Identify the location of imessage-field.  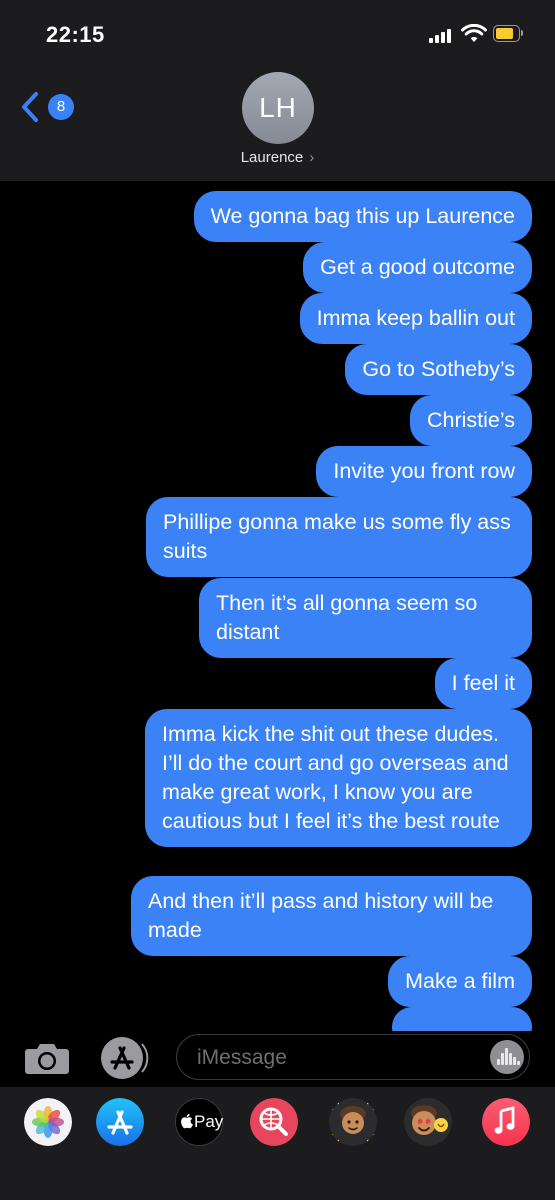
(353, 1057).